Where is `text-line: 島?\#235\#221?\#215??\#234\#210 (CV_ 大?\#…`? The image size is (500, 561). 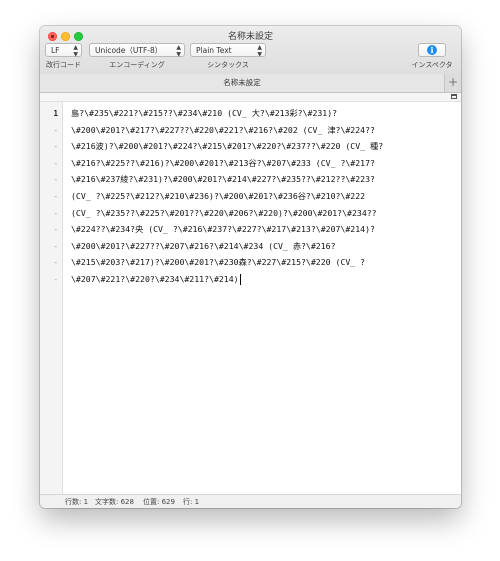
text-line: 島?\#235\#221?\#215??\#234\#210 (CV_ 大?\#… is located at coordinates (204, 113).